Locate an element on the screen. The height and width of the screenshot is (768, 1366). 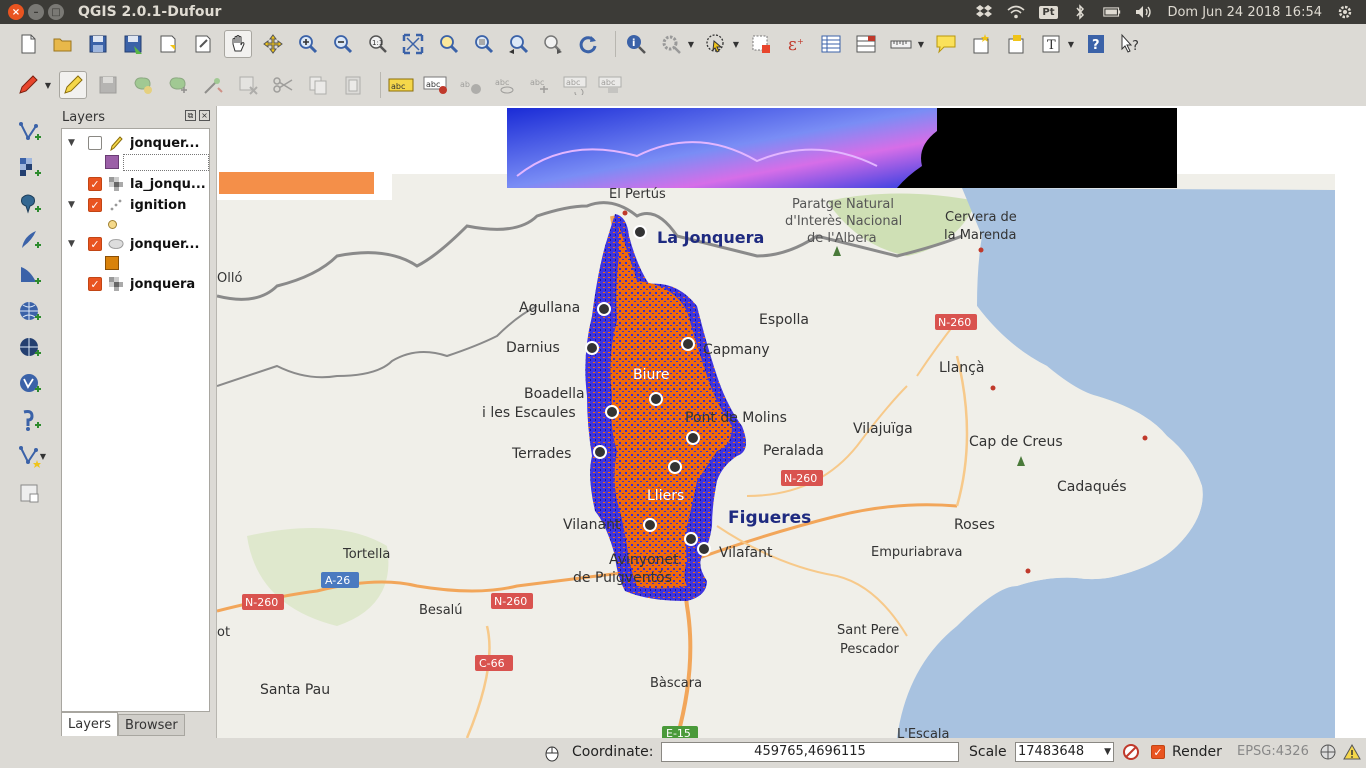
tab-browser: Browser is located at coordinates (151, 725).